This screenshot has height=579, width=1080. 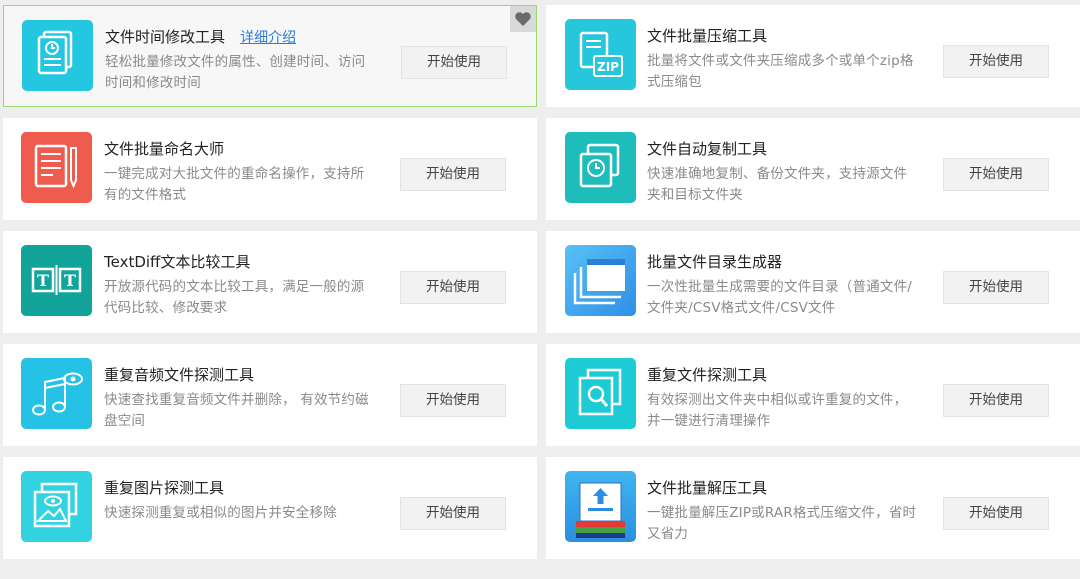 What do you see at coordinates (56, 506) in the screenshot?
I see `picture-eye-icon` at bounding box center [56, 506].